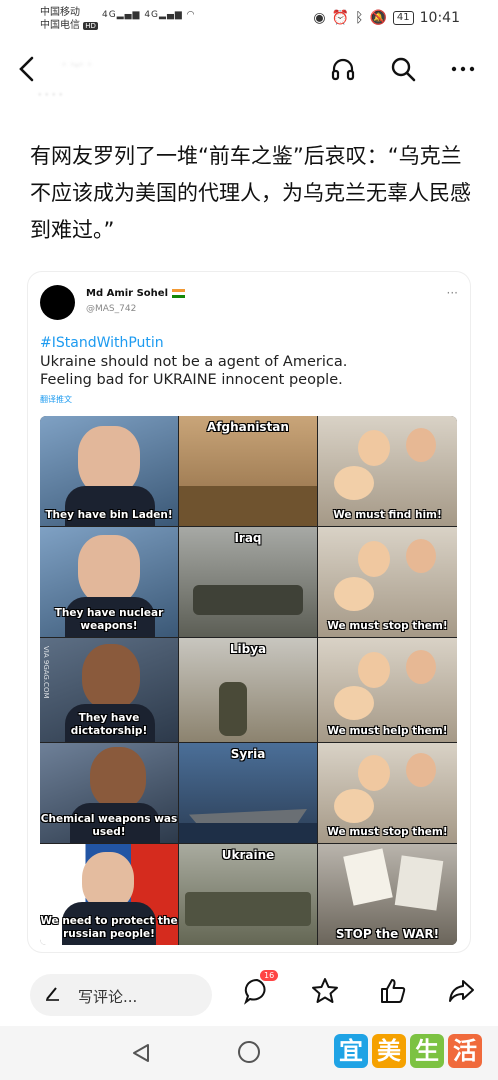 Image resolution: width=498 pixels, height=1080 pixels. What do you see at coordinates (325, 991) in the screenshot?
I see `star-icon` at bounding box center [325, 991].